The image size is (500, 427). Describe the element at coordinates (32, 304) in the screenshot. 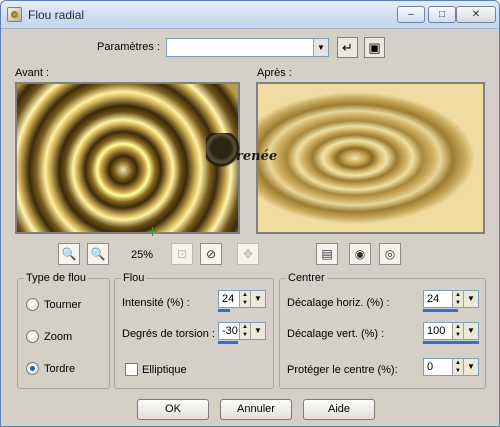

I see `radio-tourner` at that location.